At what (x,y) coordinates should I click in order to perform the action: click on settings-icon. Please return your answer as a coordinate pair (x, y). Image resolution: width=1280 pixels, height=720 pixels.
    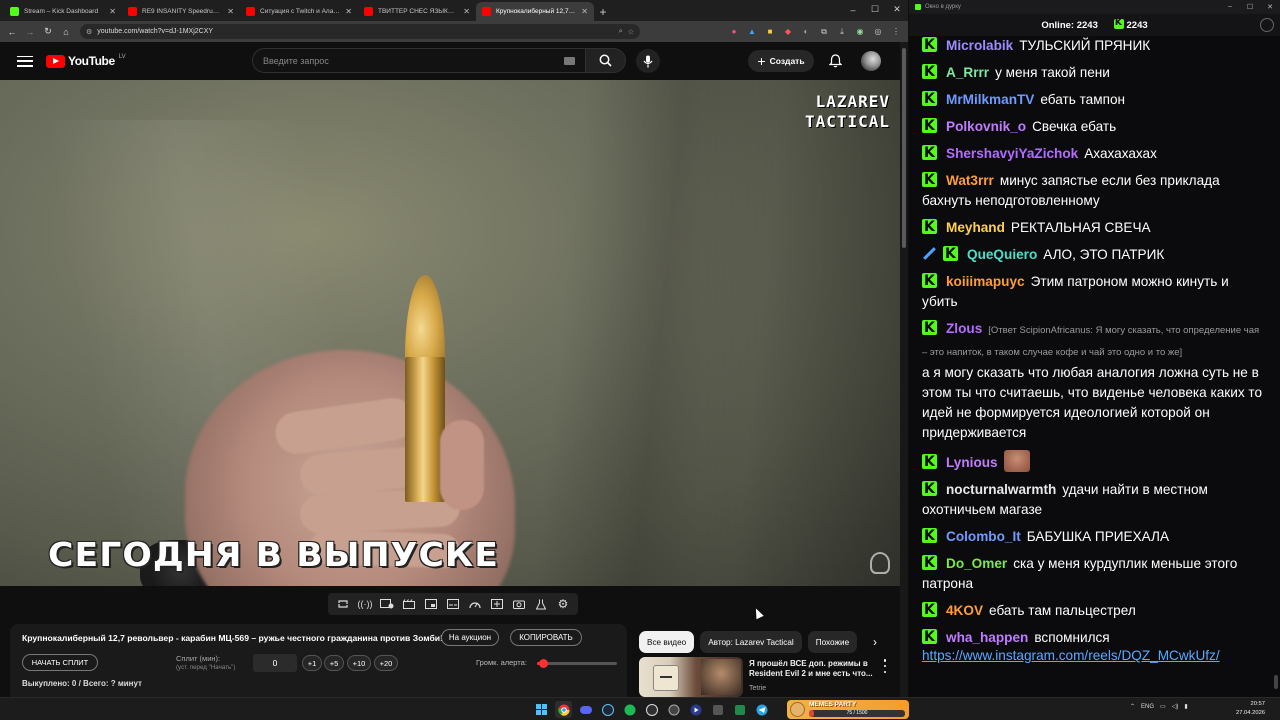
    Looking at the image, I should click on (1267, 25).